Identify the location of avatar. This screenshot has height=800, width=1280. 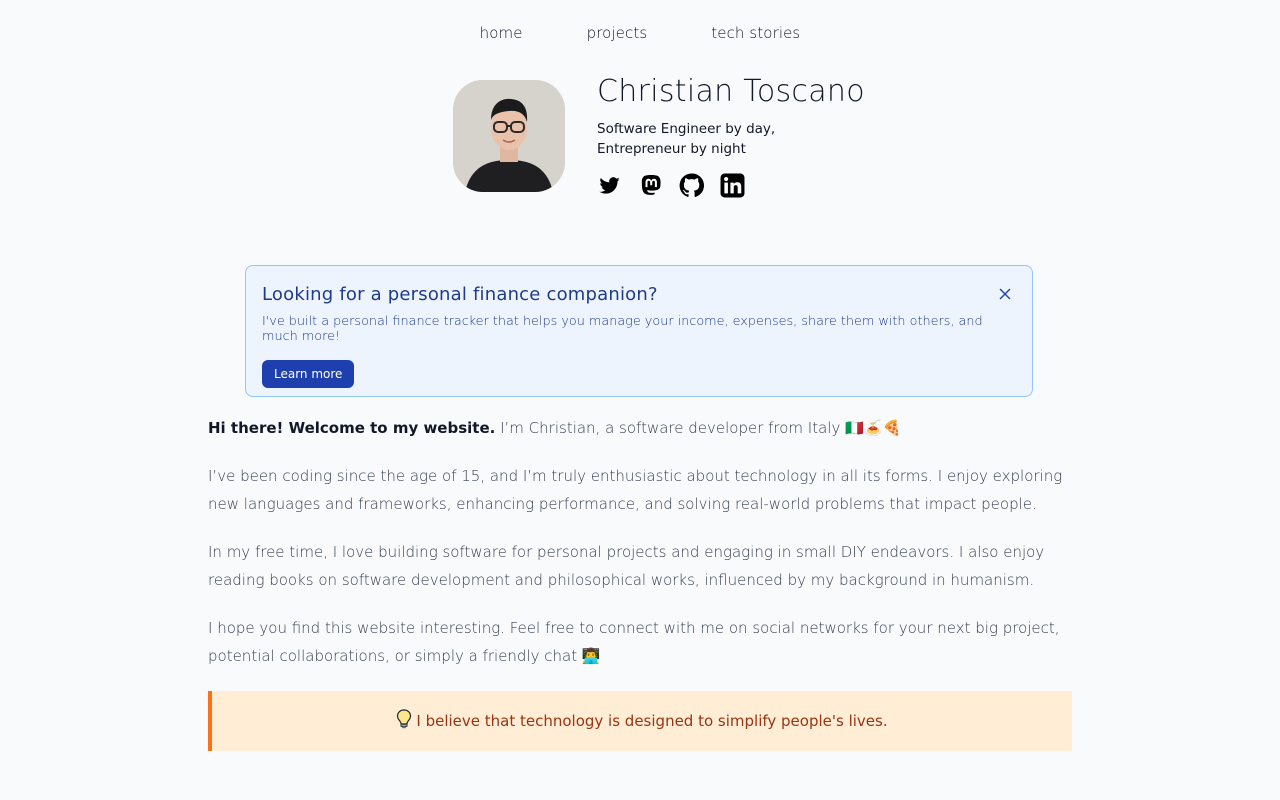
(509, 136).